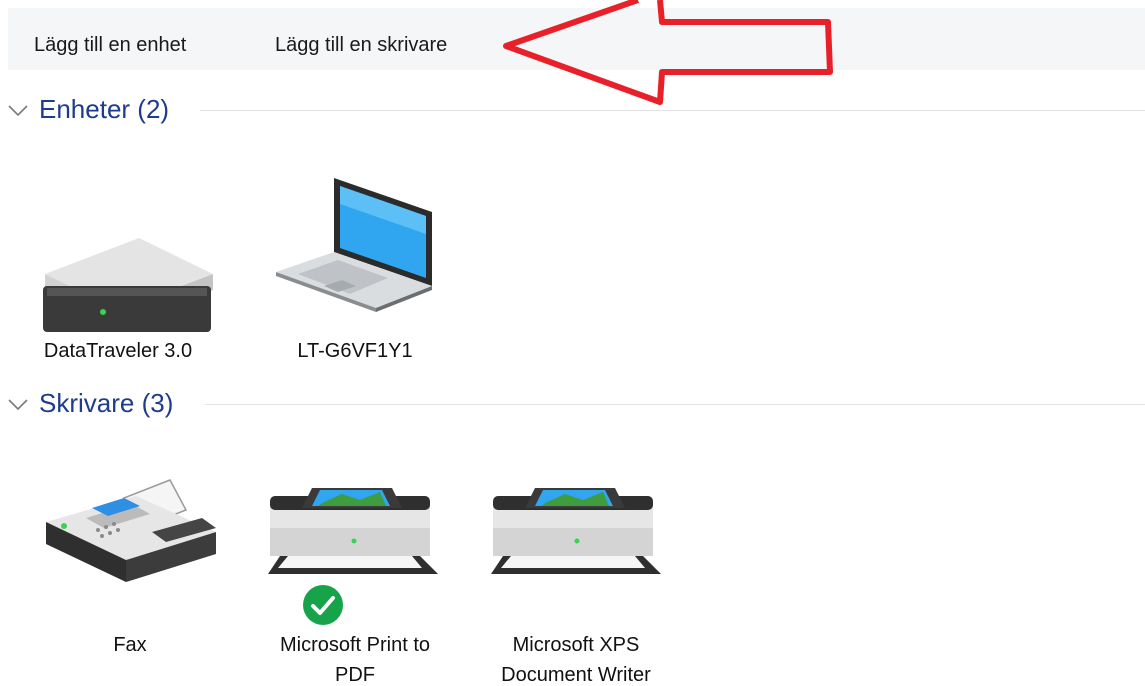 This screenshot has height=686, width=1145. What do you see at coordinates (361, 45) in the screenshot?
I see `add-printer-button: Lägg till en skrivare` at bounding box center [361, 45].